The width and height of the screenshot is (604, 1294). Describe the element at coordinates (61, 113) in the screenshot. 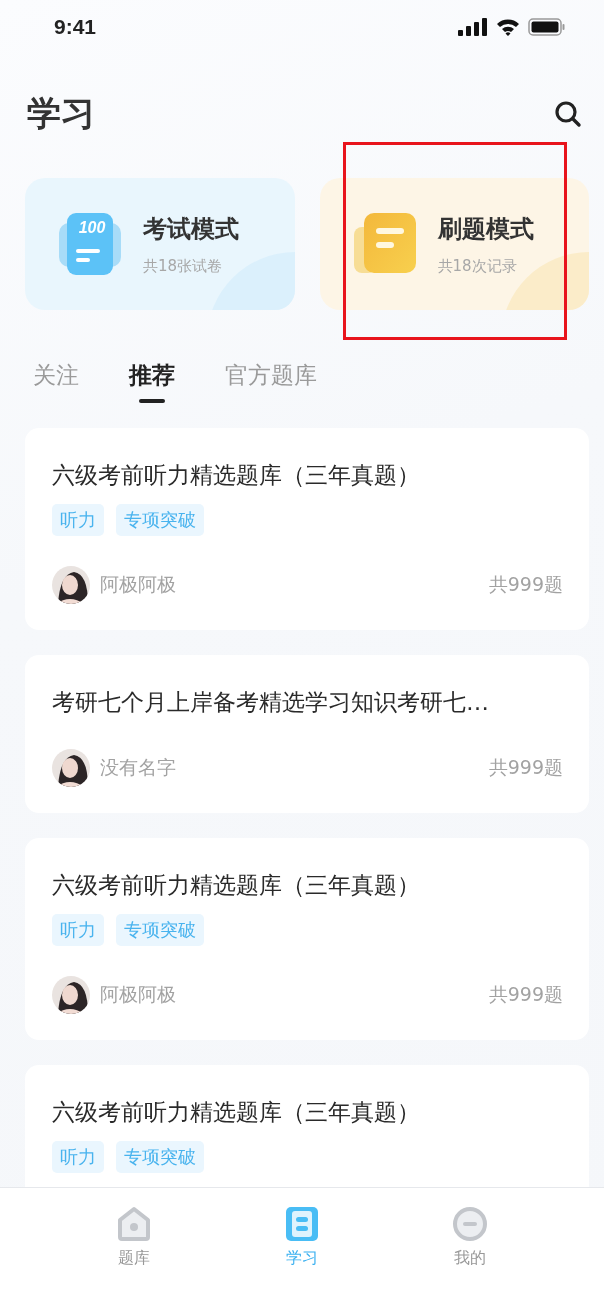

I see `page-title: 学习` at that location.